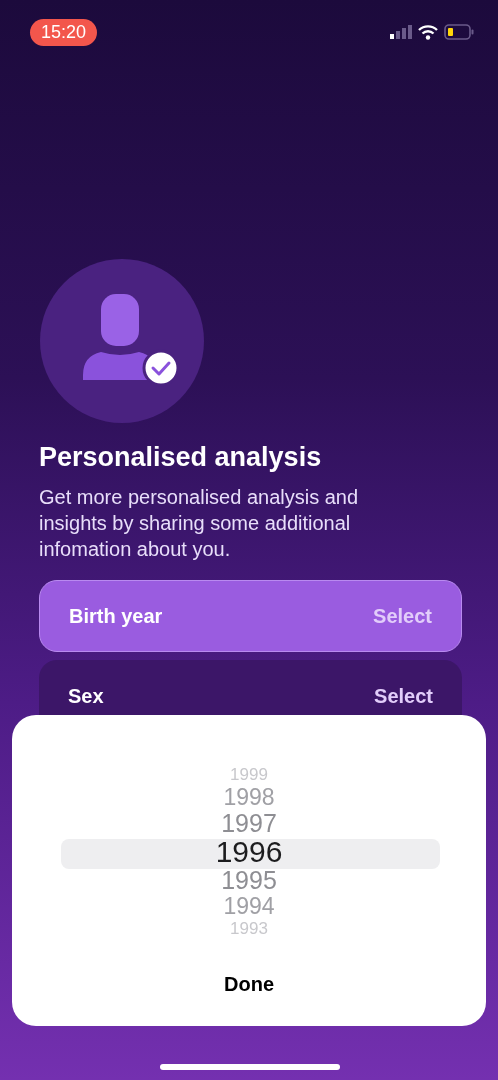 This screenshot has width=498, height=1080. I want to click on status-time: 15:20, so click(64, 32).